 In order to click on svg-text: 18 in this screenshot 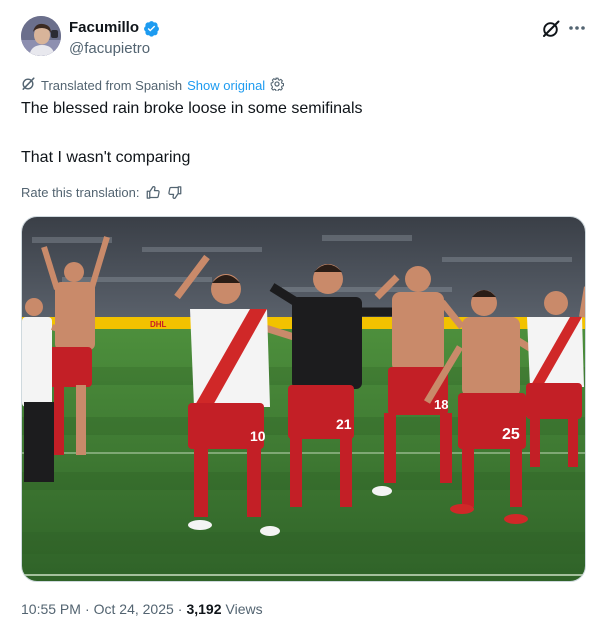, I will do `click(441, 404)`.